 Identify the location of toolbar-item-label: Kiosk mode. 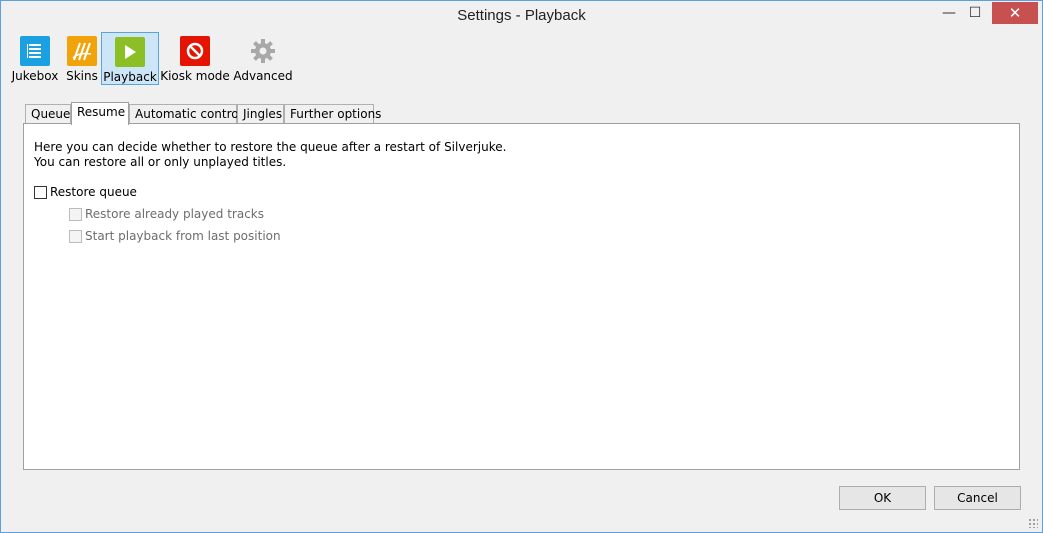
(195, 76).